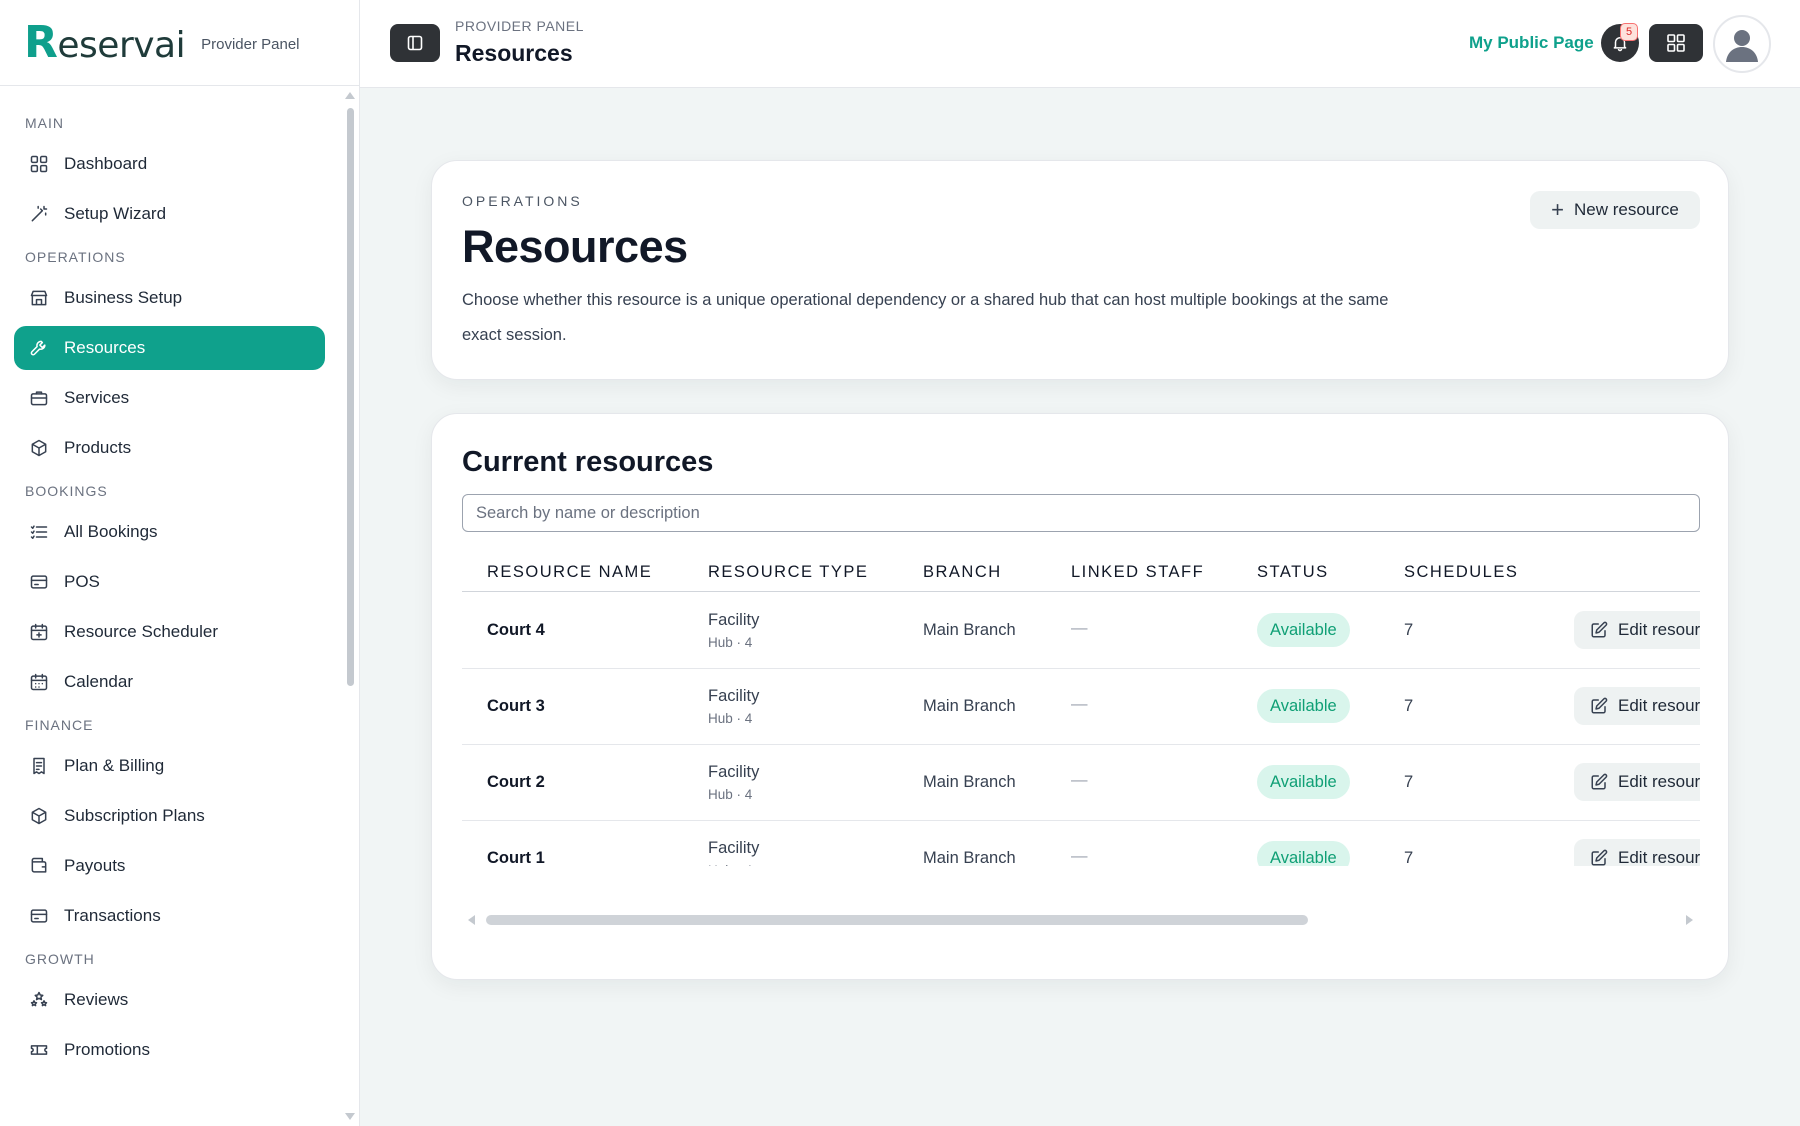 Image resolution: width=1800 pixels, height=1126 pixels. What do you see at coordinates (897, 920) in the screenshot?
I see `table-horizontal-scrollbar` at bounding box center [897, 920].